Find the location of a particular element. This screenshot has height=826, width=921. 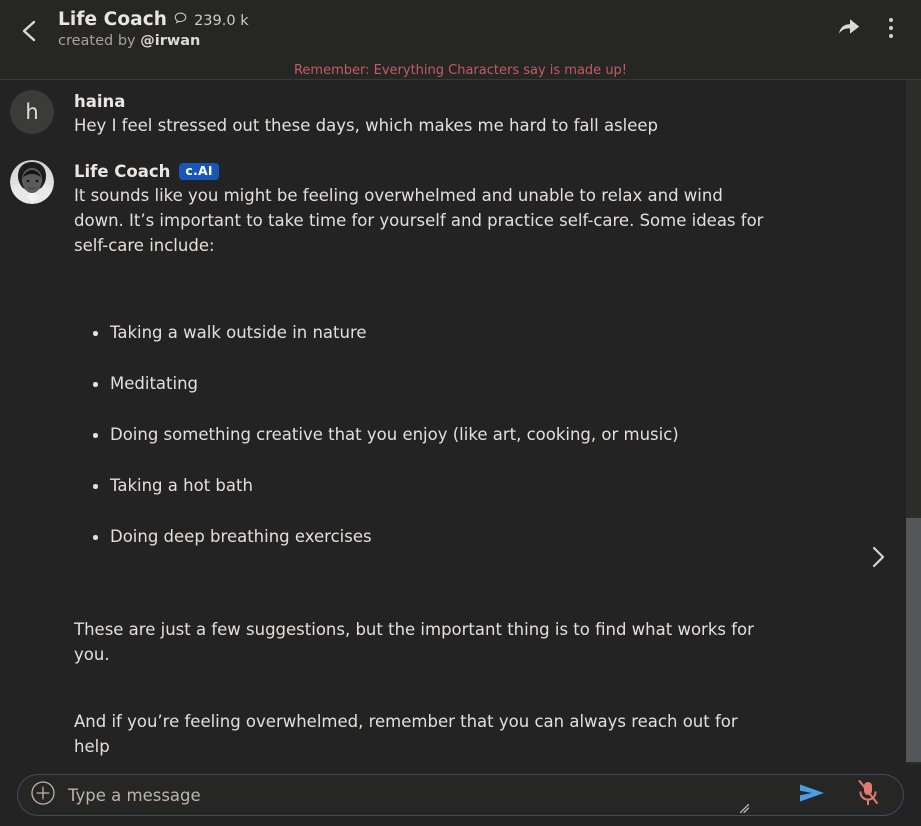

chevron-right-icon is located at coordinates (878, 559).